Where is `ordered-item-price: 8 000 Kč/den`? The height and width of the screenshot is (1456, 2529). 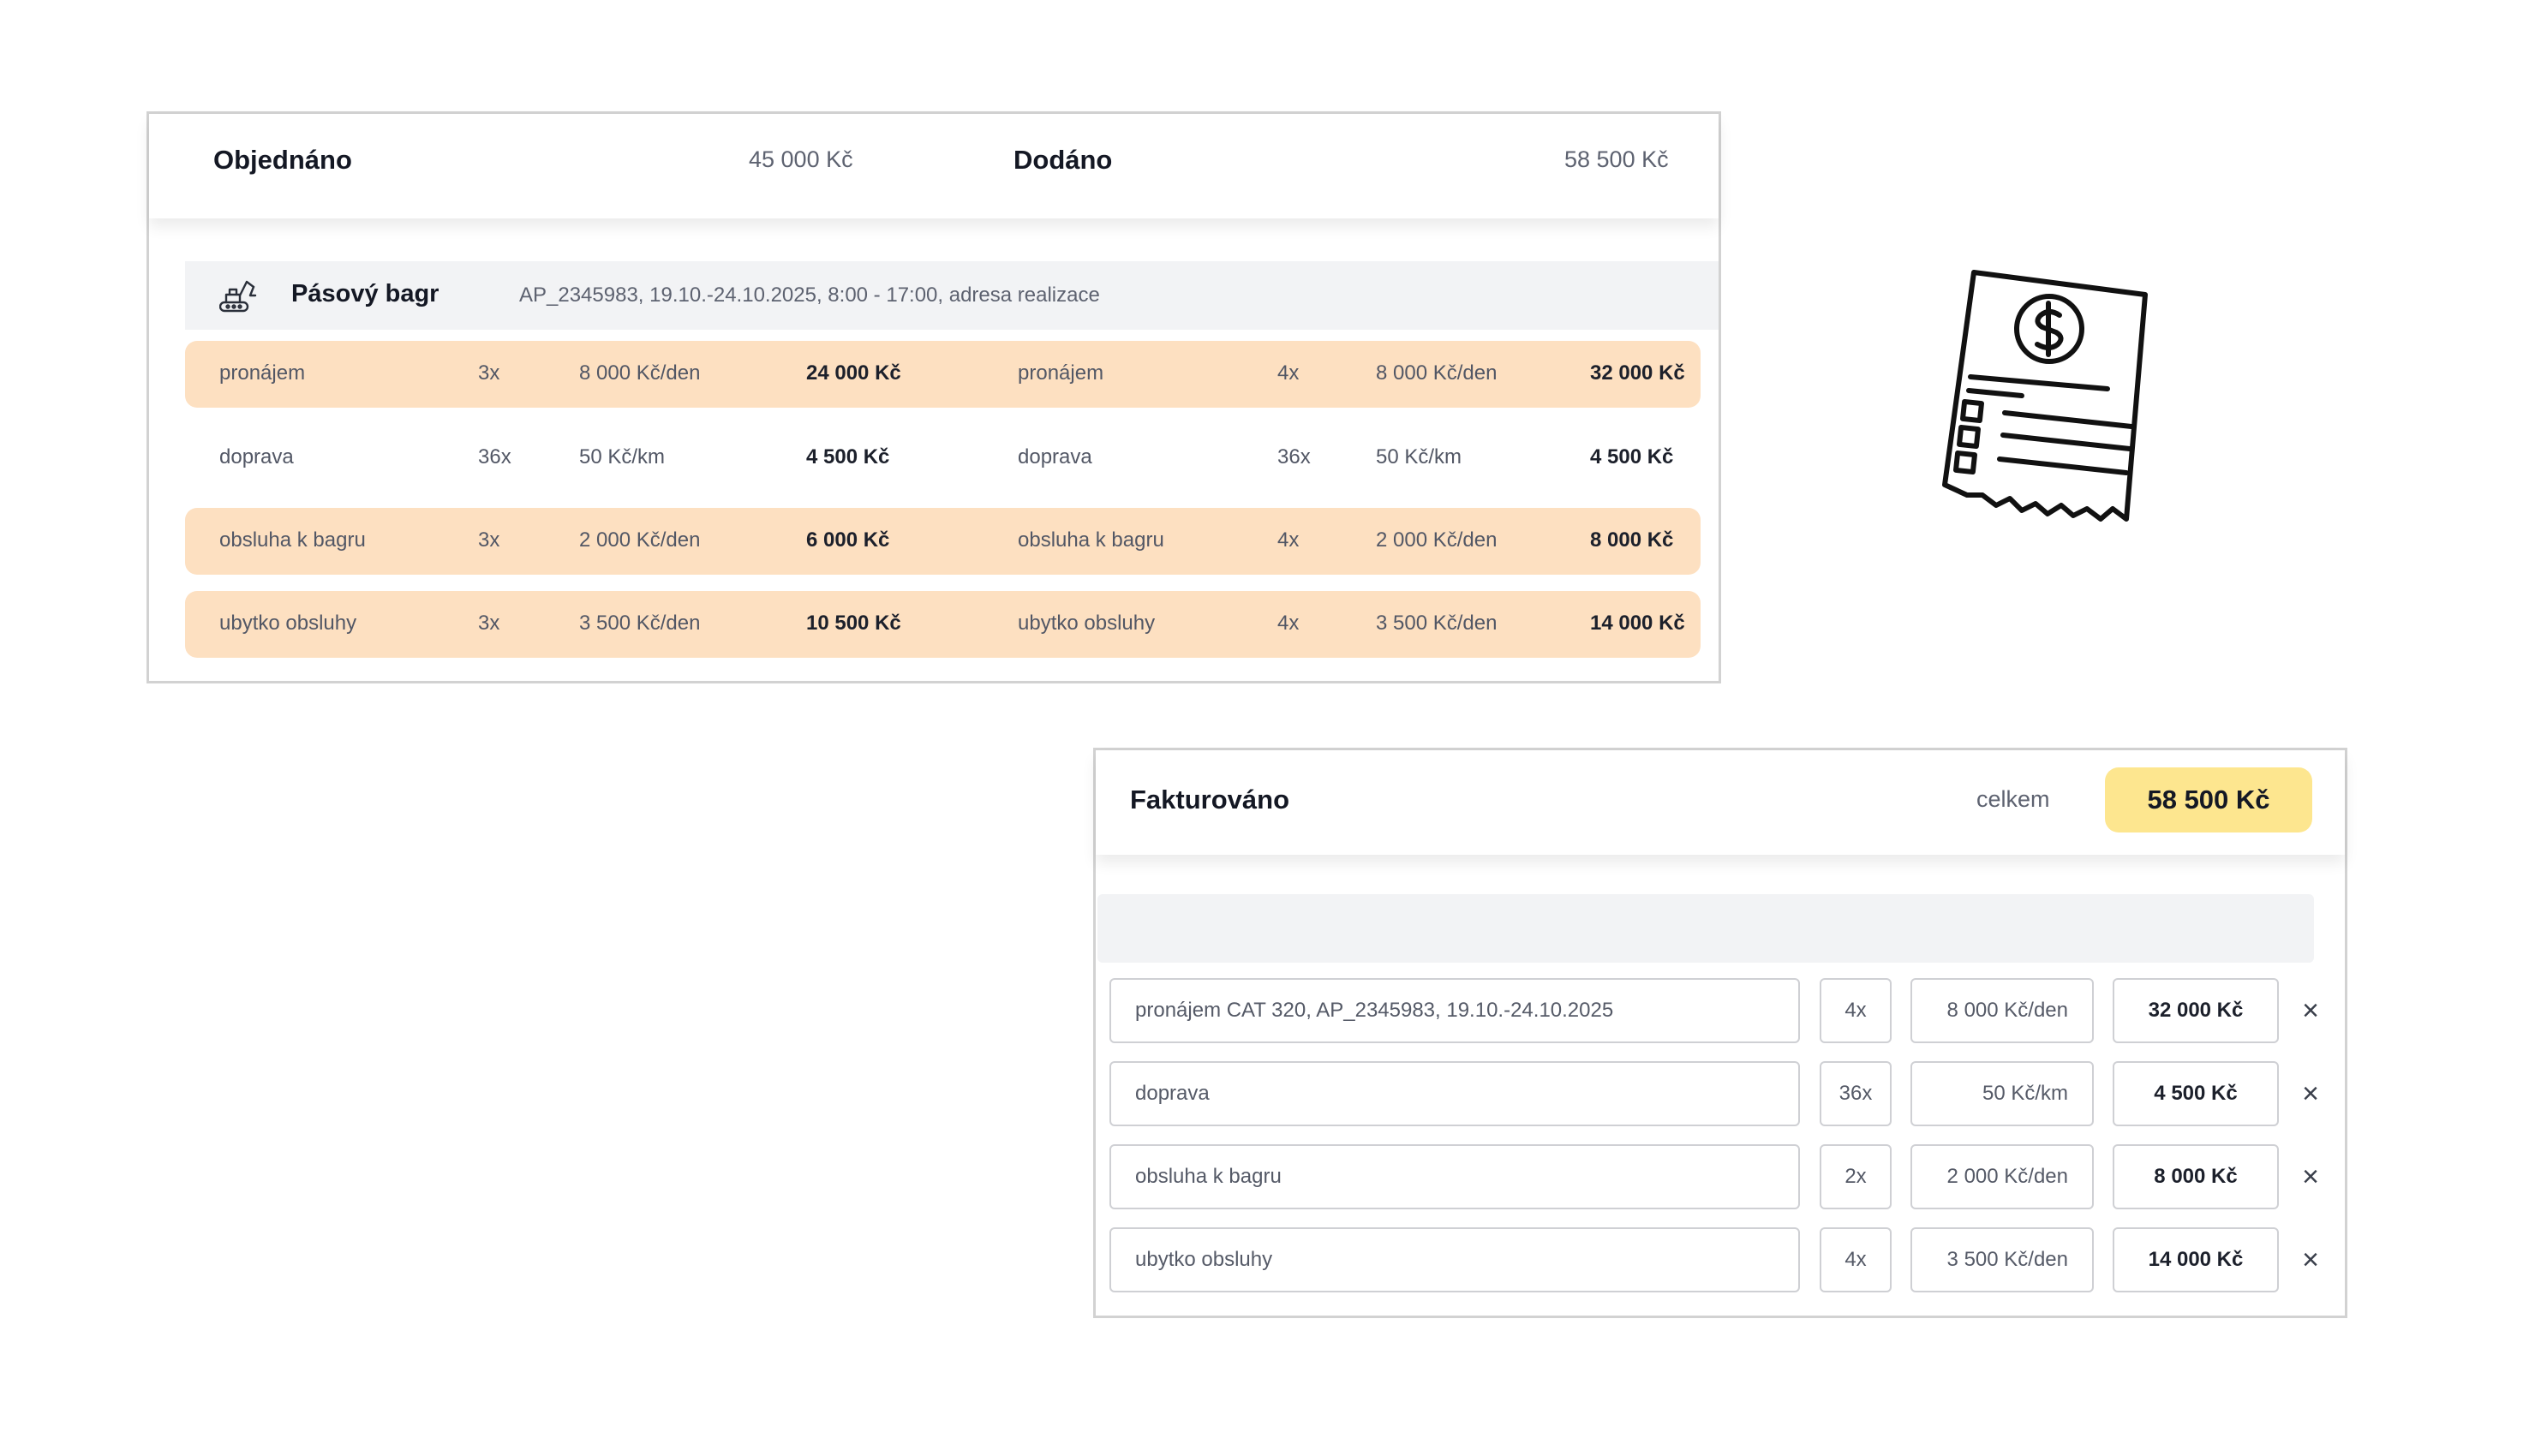 ordered-item-price: 8 000 Kč/den is located at coordinates (640, 373).